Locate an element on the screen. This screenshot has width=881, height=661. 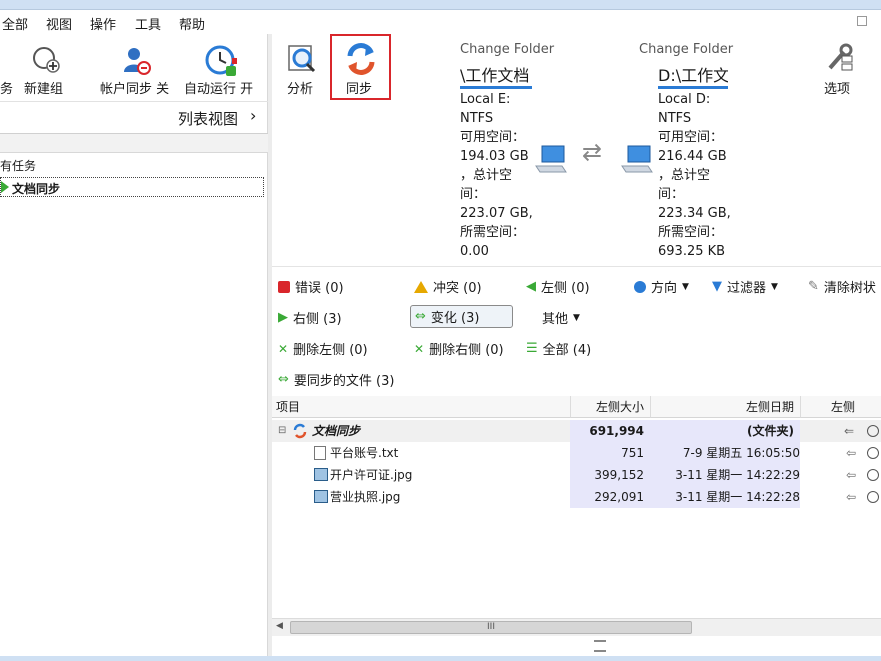
left-change-folder: Change Folder is located at coordinates (507, 49).